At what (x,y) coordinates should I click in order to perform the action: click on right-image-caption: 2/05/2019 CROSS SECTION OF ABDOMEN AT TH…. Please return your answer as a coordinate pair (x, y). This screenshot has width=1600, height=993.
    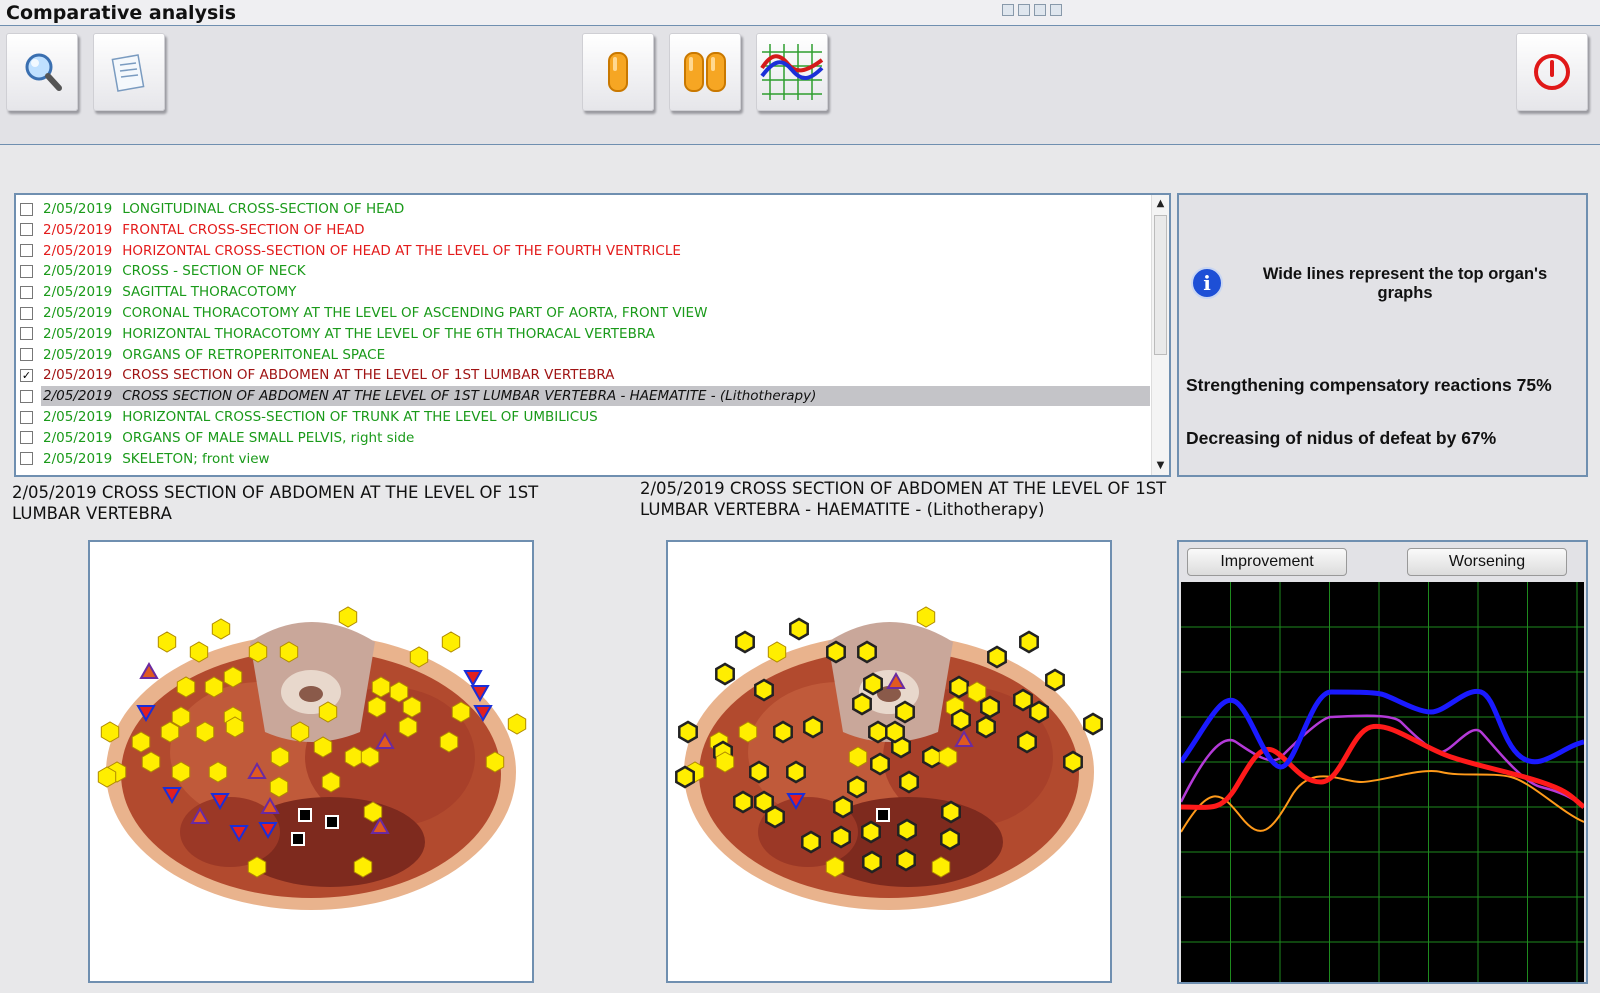
    Looking at the image, I should click on (903, 499).